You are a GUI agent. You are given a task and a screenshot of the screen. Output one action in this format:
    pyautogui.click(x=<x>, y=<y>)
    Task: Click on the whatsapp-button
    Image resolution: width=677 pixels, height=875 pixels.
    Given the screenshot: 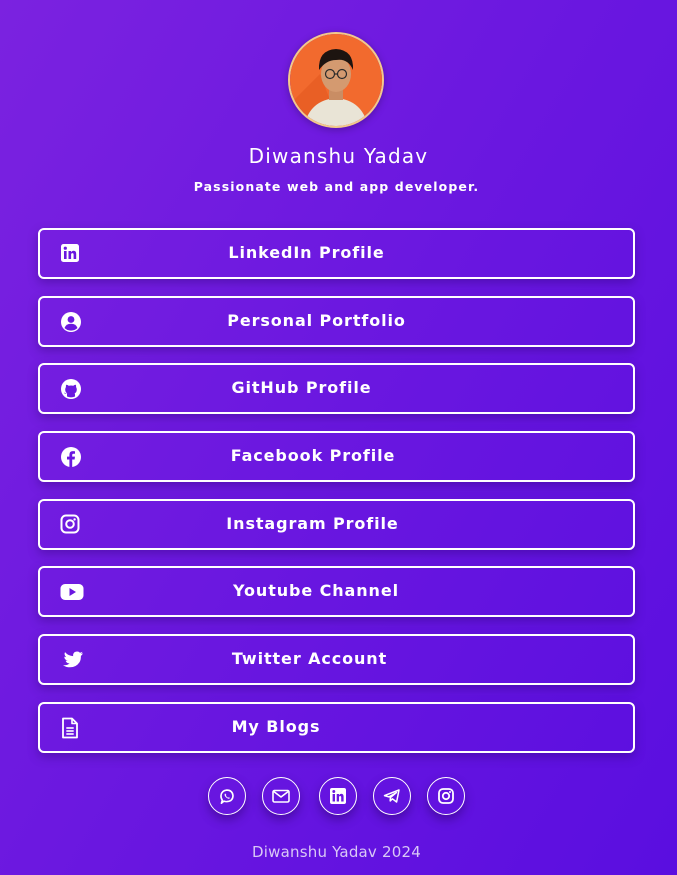 What is the action you would take?
    pyautogui.click(x=227, y=796)
    